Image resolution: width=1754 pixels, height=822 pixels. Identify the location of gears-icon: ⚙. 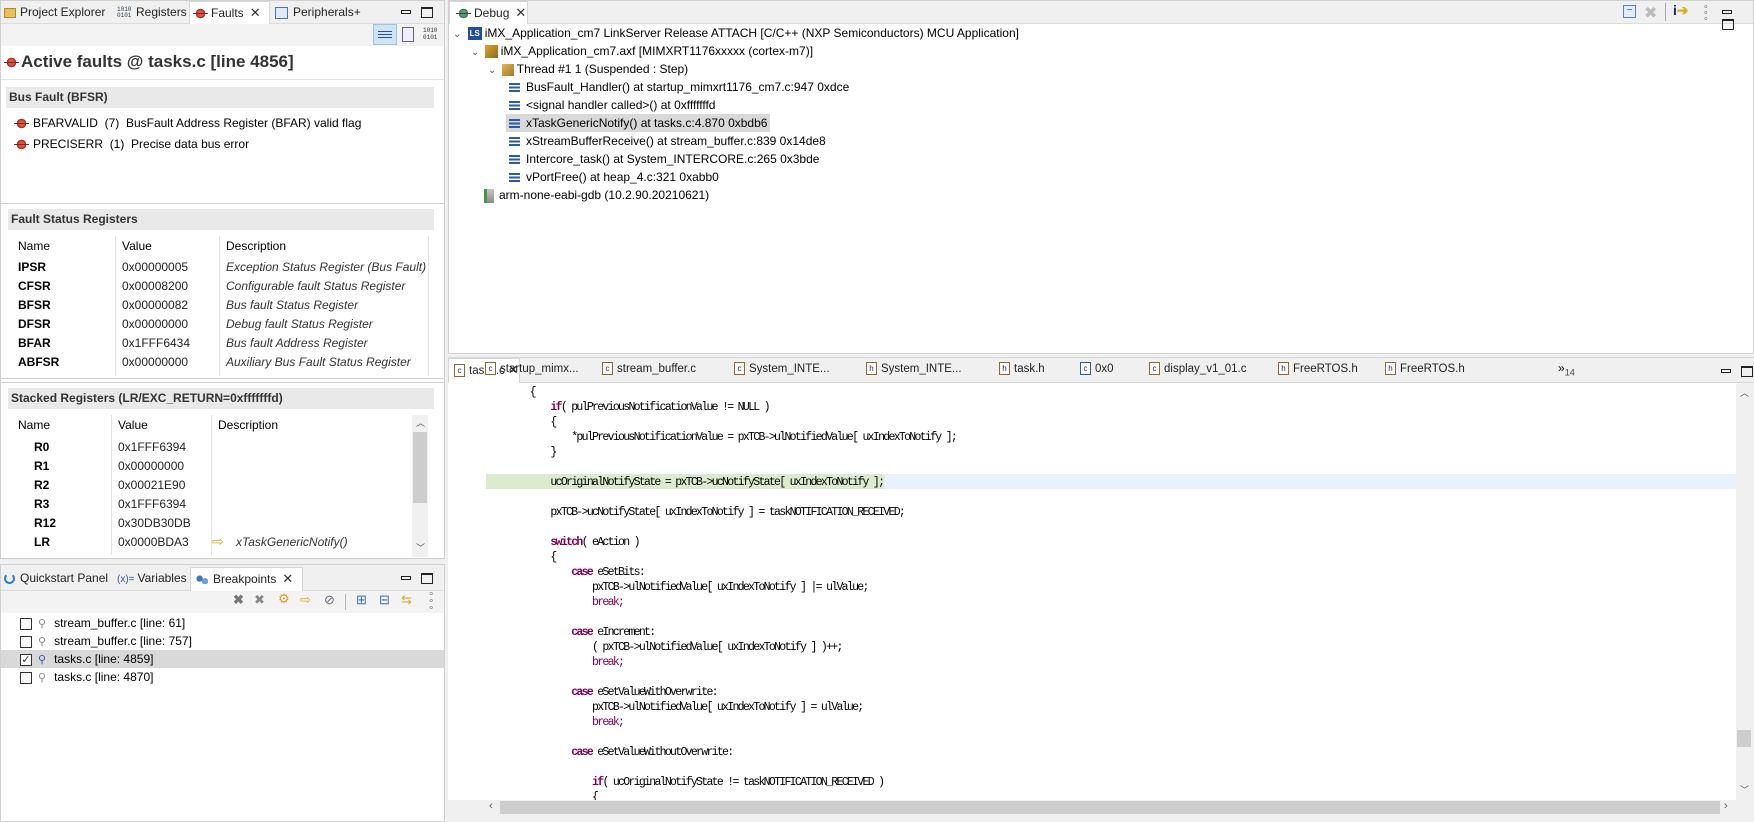
(284, 599).